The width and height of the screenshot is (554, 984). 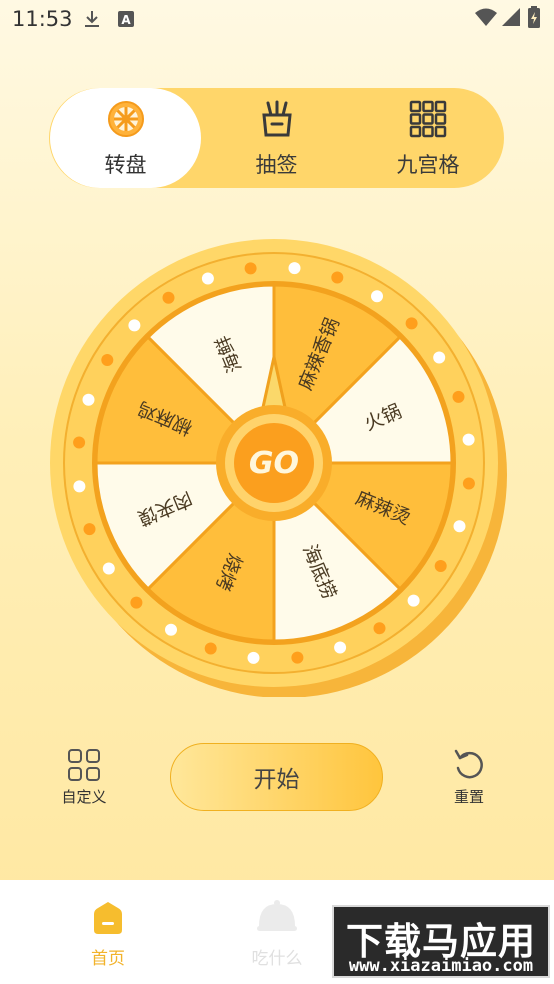 I want to click on wifi-icon, so click(x=486, y=19).